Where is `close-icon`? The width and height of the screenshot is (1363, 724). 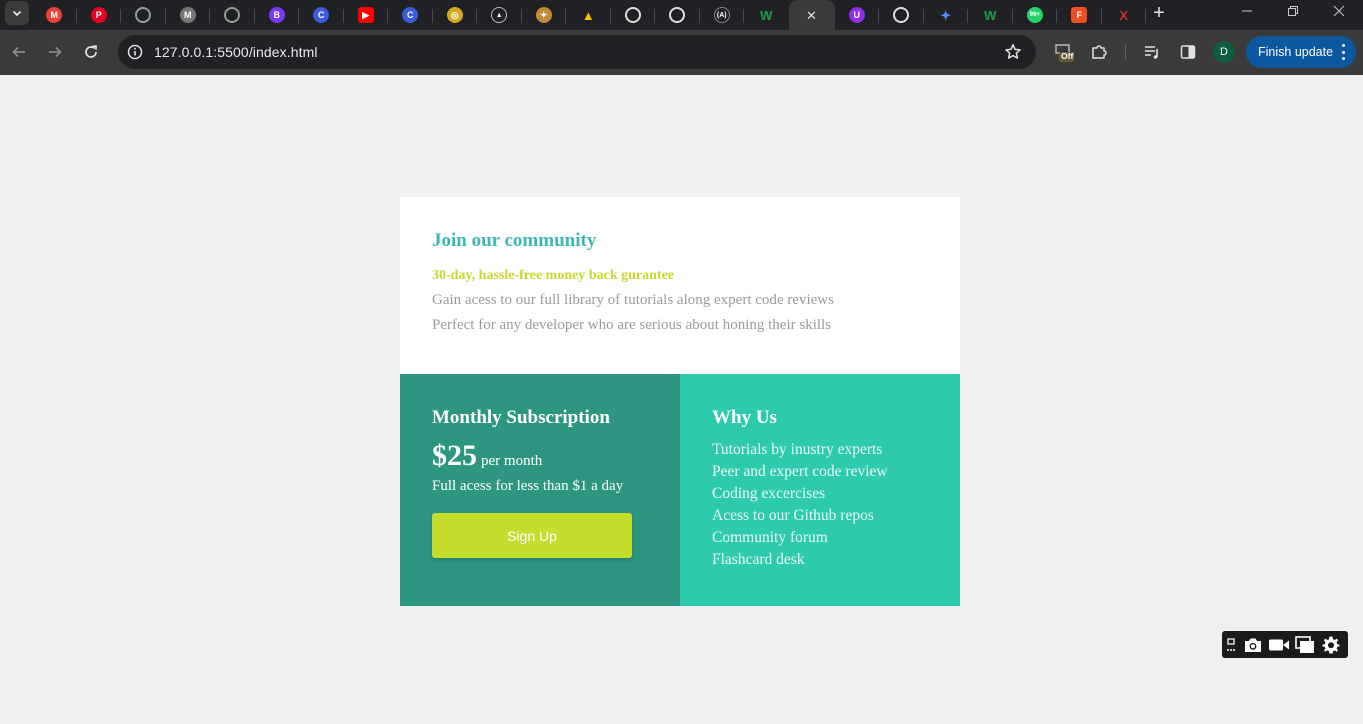
close-icon is located at coordinates (1339, 11).